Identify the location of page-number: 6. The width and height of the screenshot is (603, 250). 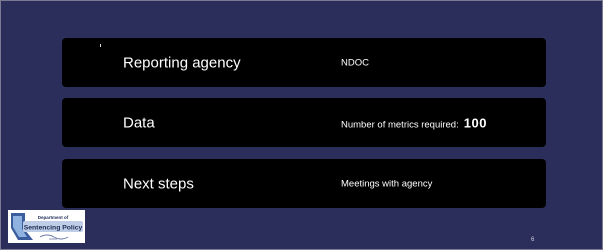
(533, 240).